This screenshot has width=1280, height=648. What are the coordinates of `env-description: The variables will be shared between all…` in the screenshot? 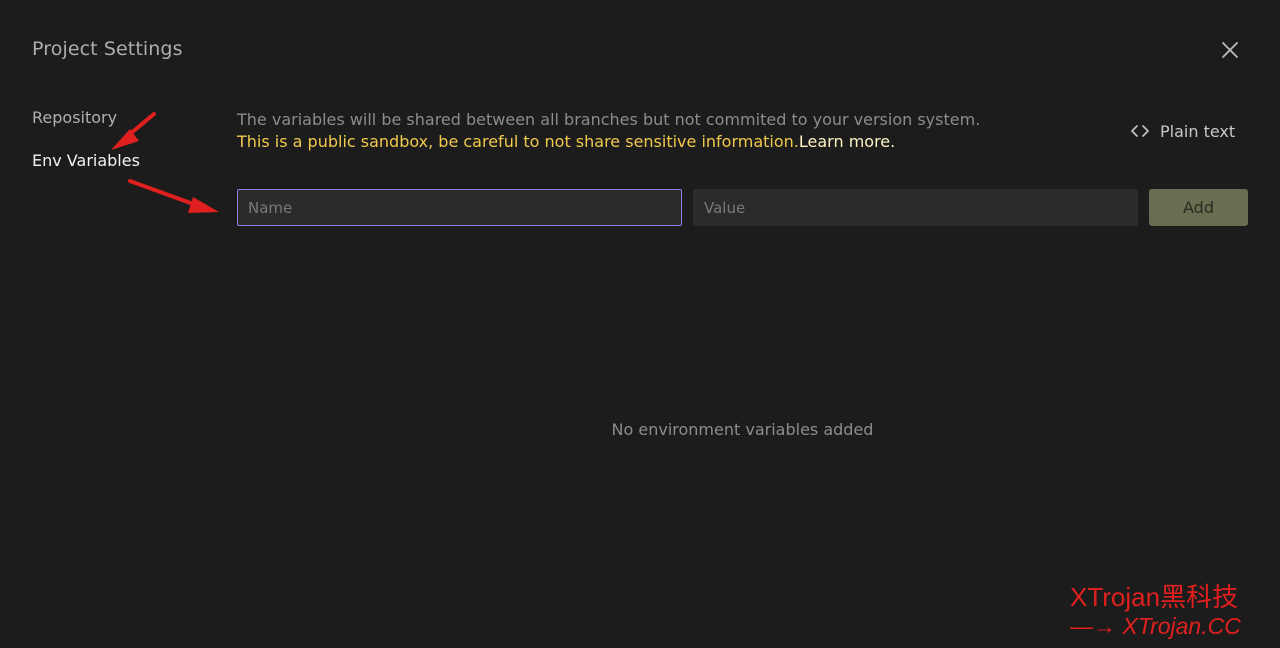 It's located at (608, 130).